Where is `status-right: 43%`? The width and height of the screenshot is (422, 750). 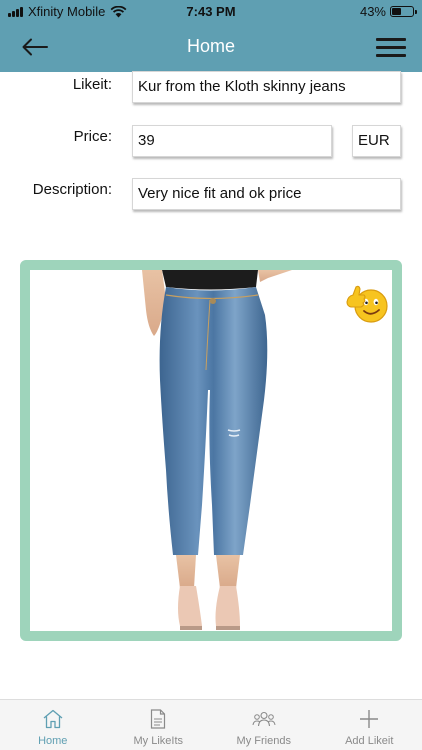 status-right: 43% is located at coordinates (388, 11).